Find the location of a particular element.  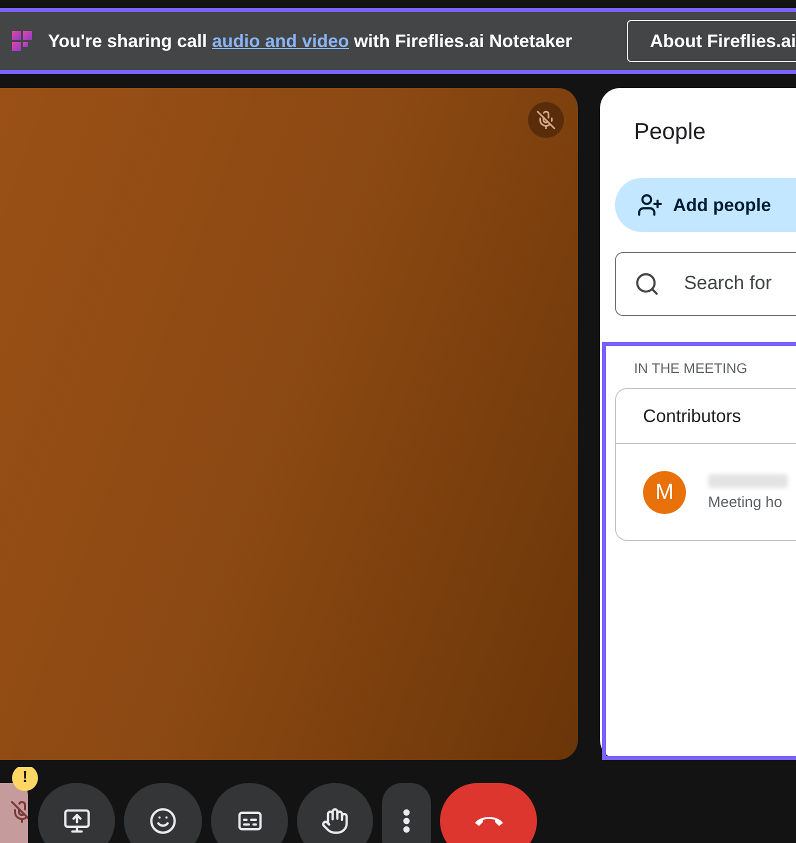

panel-title: People is located at coordinates (670, 131).